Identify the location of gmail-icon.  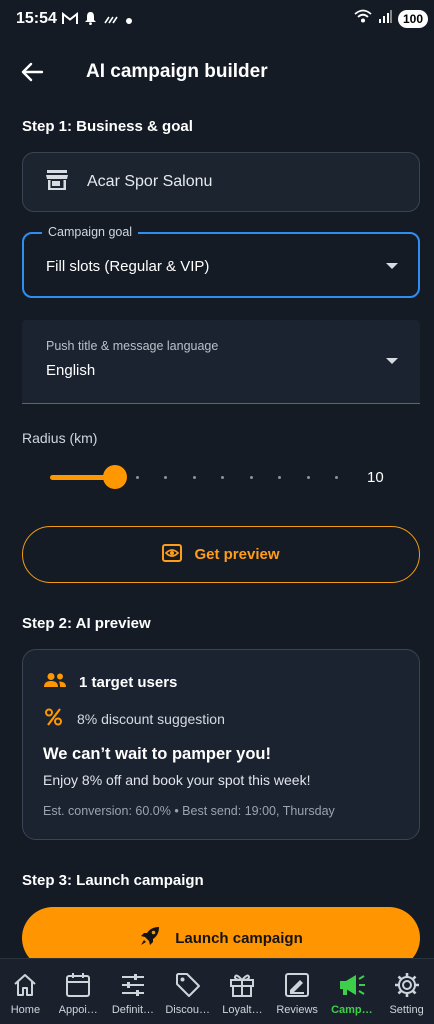
(70, 20).